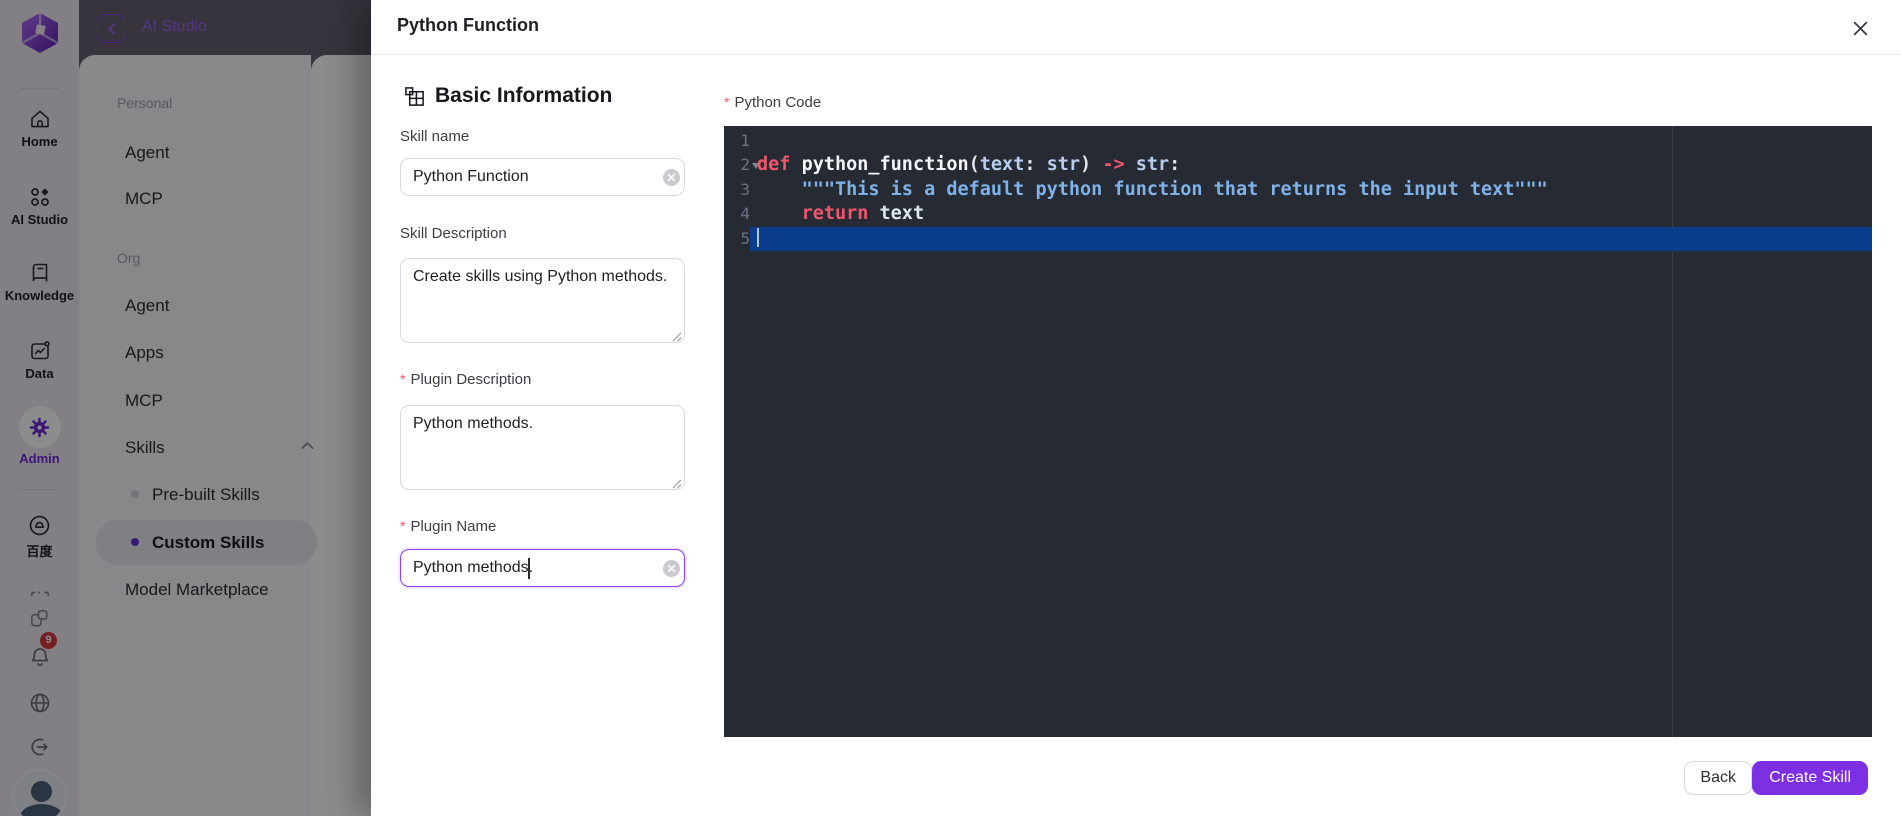 The width and height of the screenshot is (1901, 816). What do you see at coordinates (524, 95) in the screenshot?
I see `section-title: Basic Information` at bounding box center [524, 95].